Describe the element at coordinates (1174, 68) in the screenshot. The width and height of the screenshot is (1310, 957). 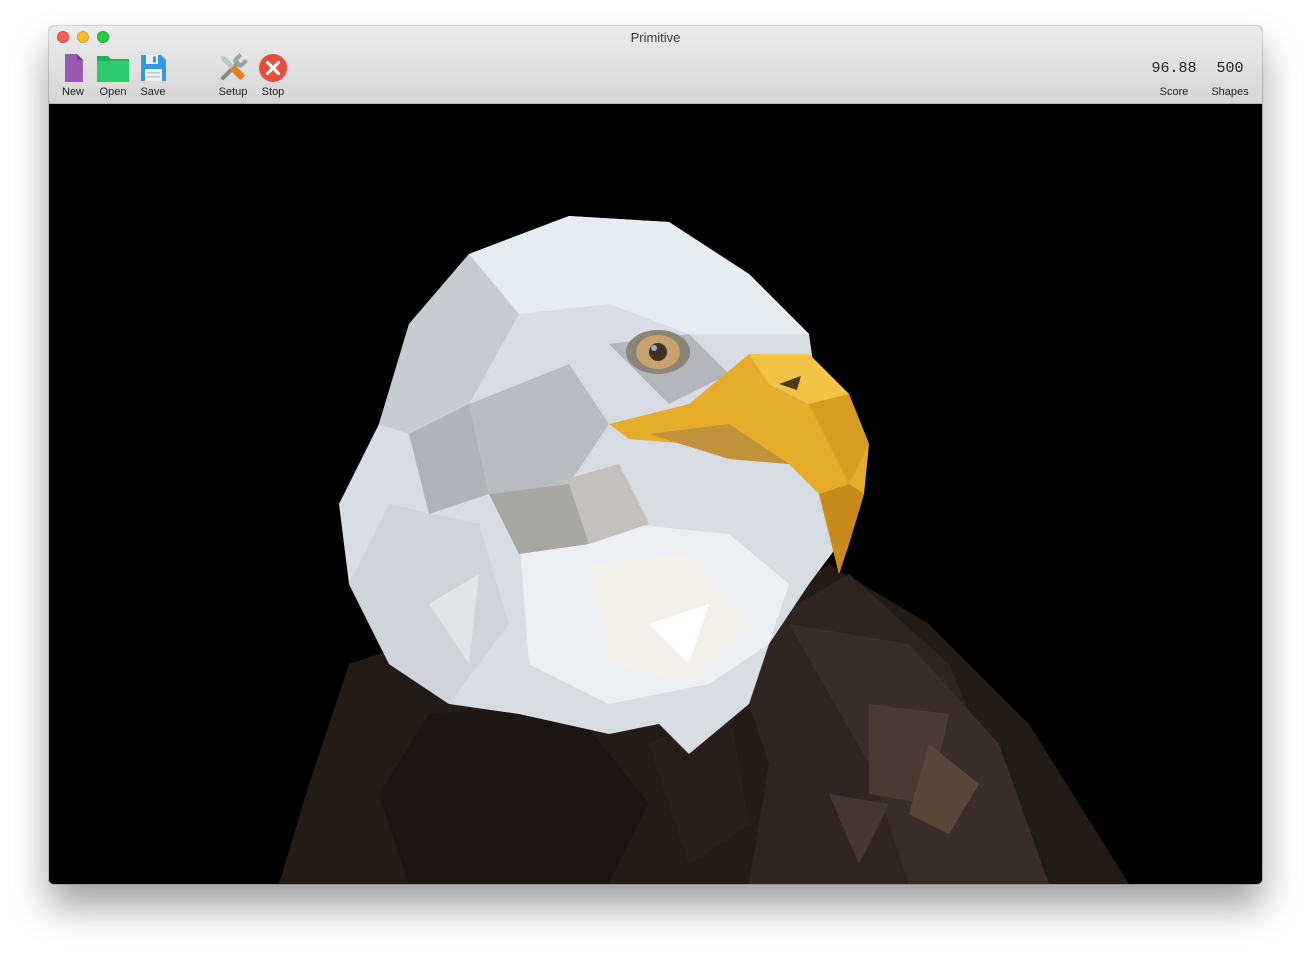
I see `score-value: 96.88` at that location.